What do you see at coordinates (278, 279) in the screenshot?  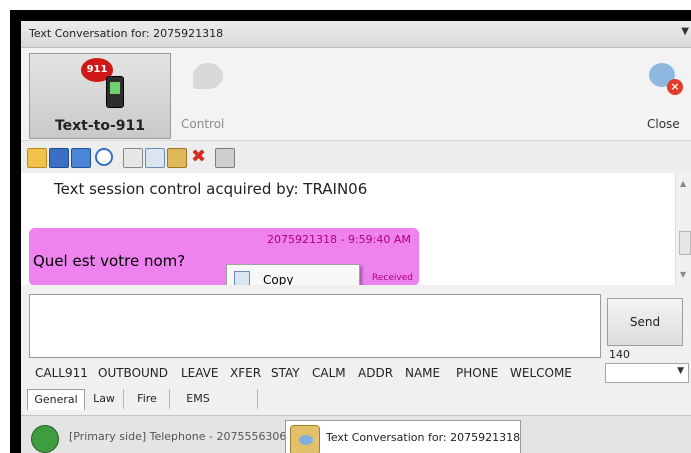 I see `copy-label: Copy` at bounding box center [278, 279].